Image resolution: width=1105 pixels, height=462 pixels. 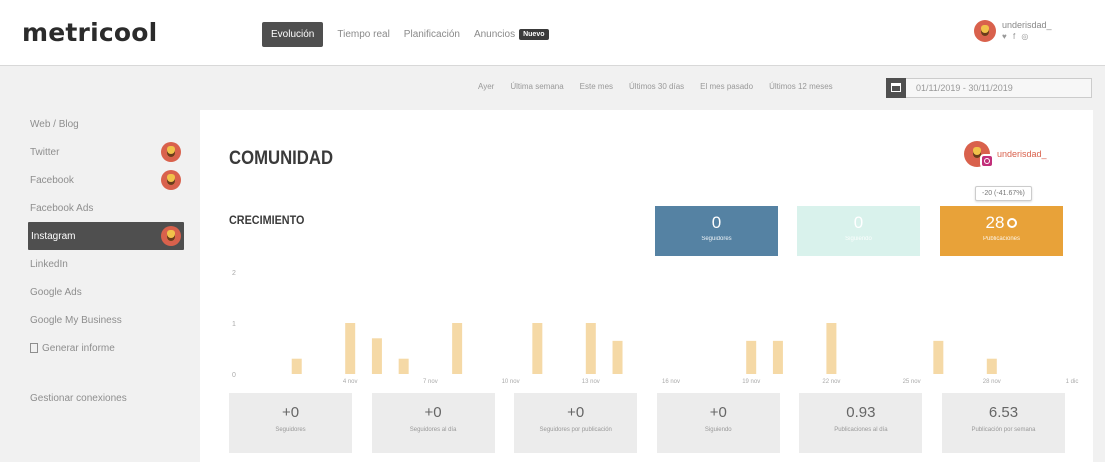 What do you see at coordinates (171, 180) in the screenshot?
I see `facebook-avatar` at bounding box center [171, 180].